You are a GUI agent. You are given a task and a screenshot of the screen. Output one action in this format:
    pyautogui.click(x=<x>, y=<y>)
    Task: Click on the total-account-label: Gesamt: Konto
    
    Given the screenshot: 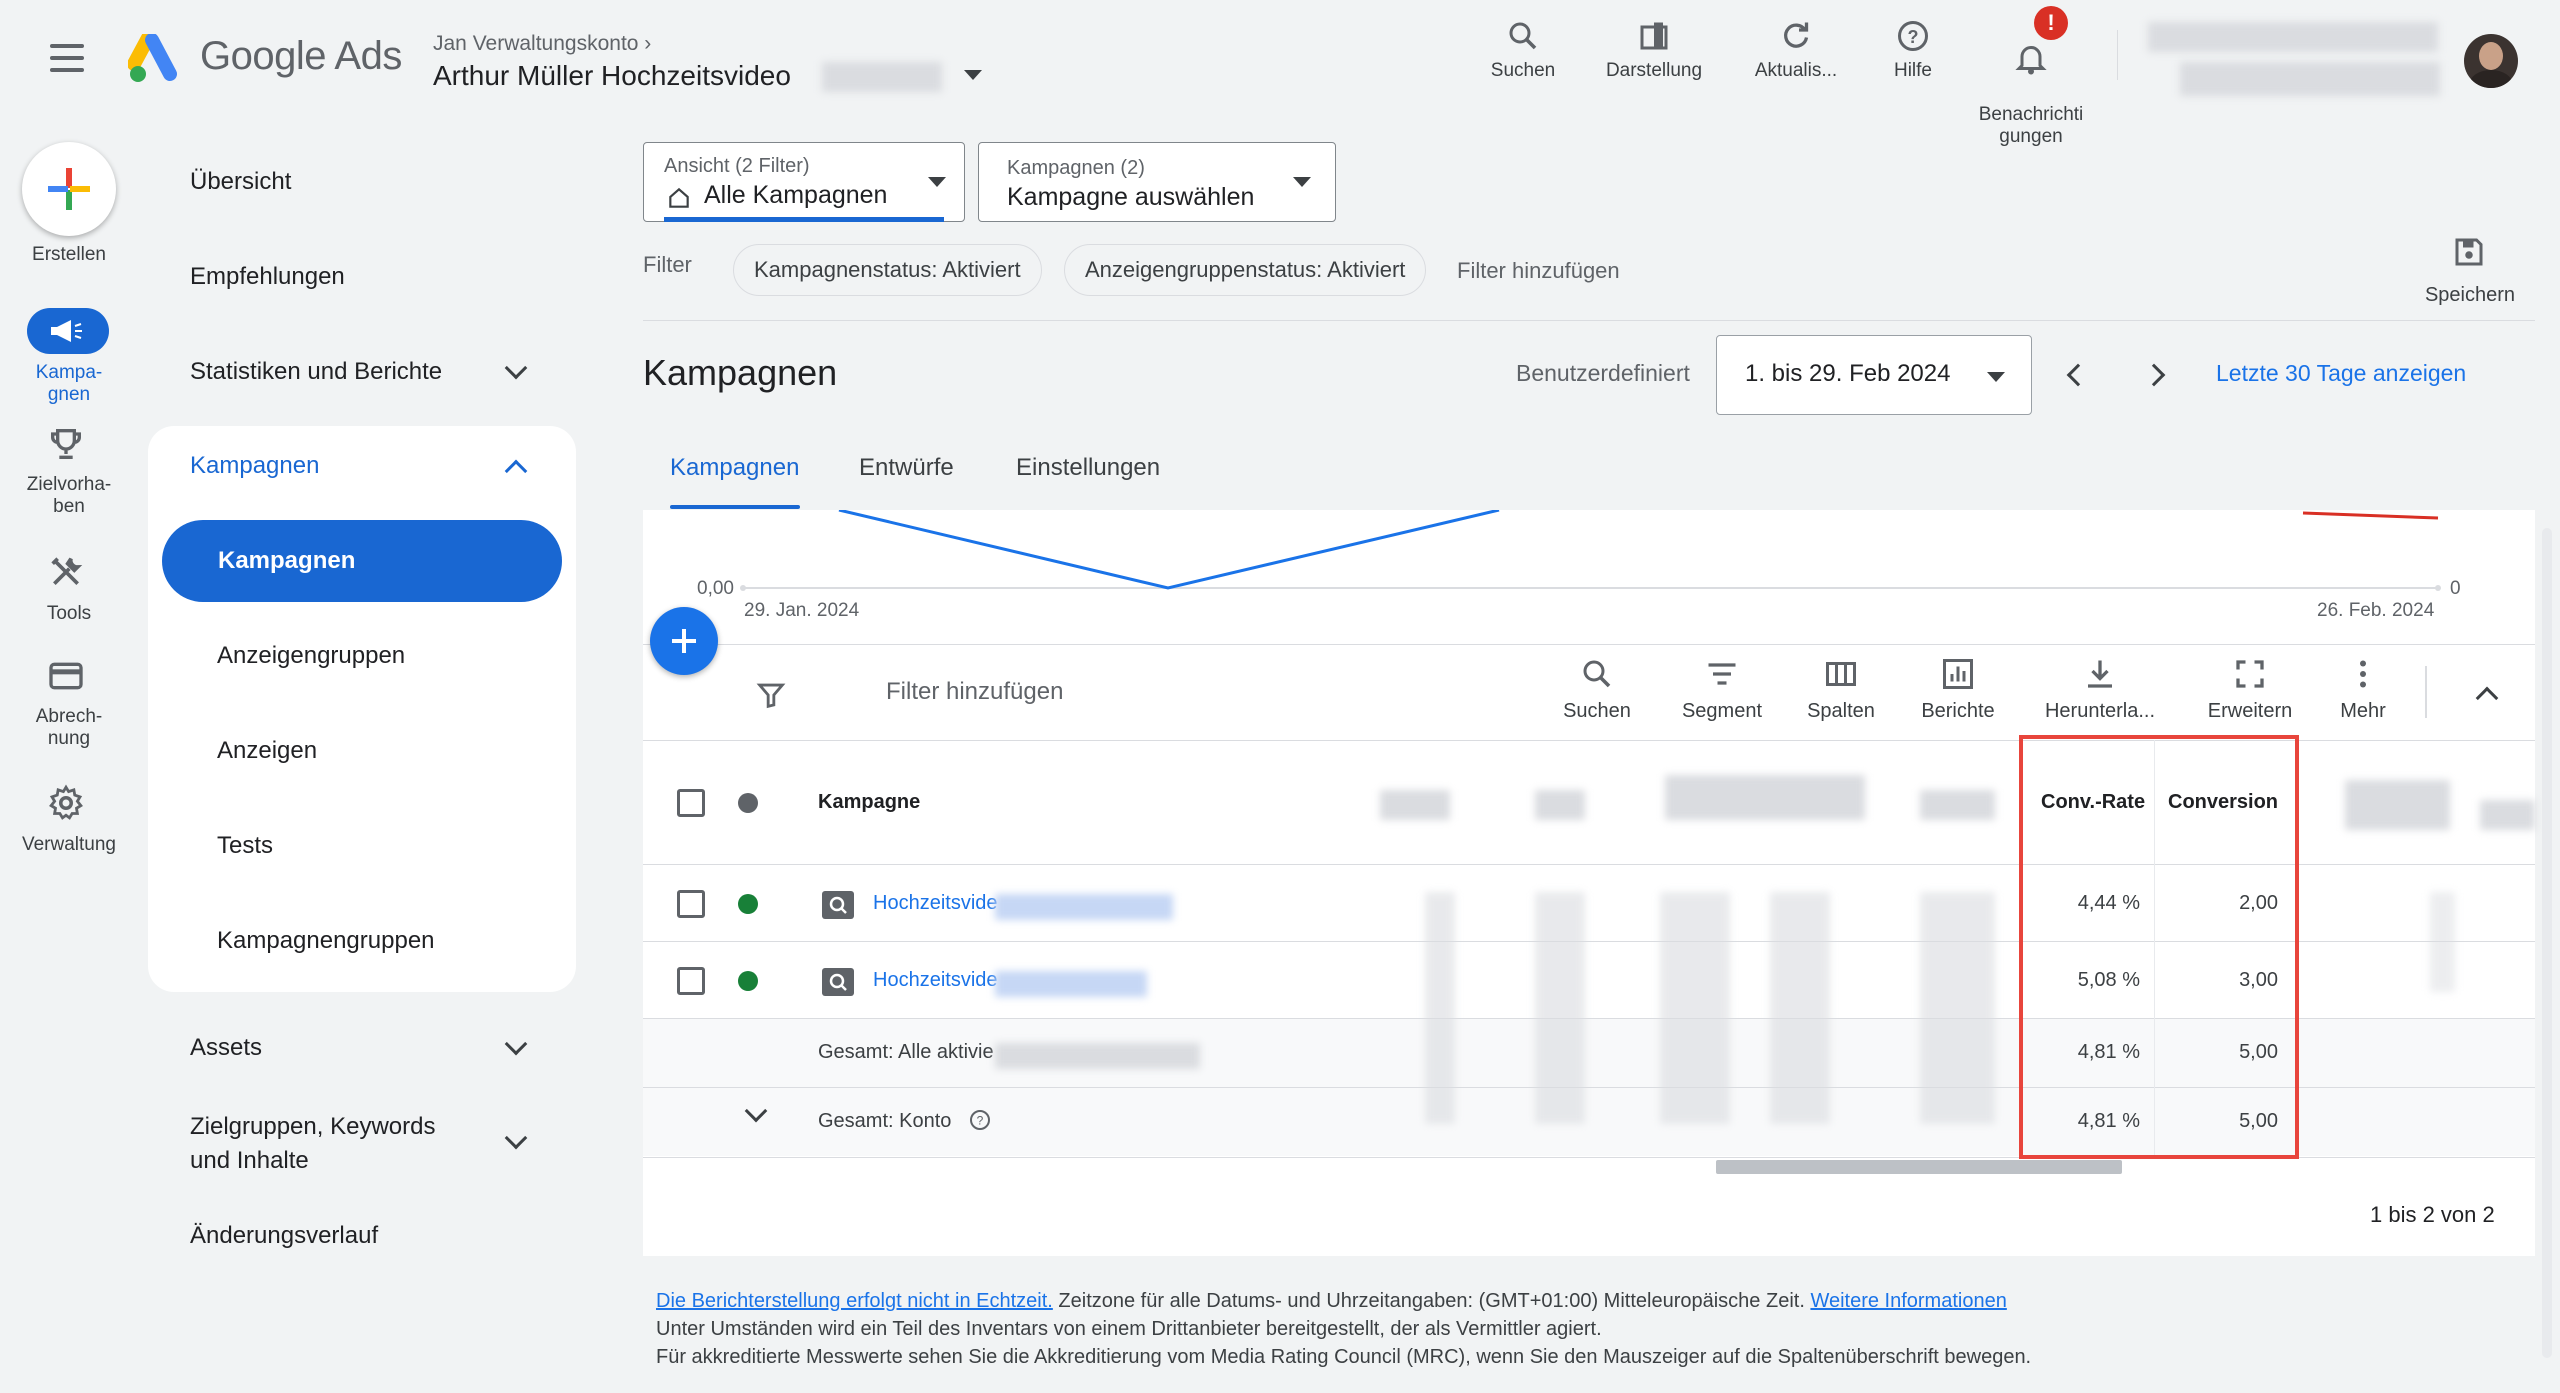 What is the action you would take?
    pyautogui.click(x=885, y=1121)
    